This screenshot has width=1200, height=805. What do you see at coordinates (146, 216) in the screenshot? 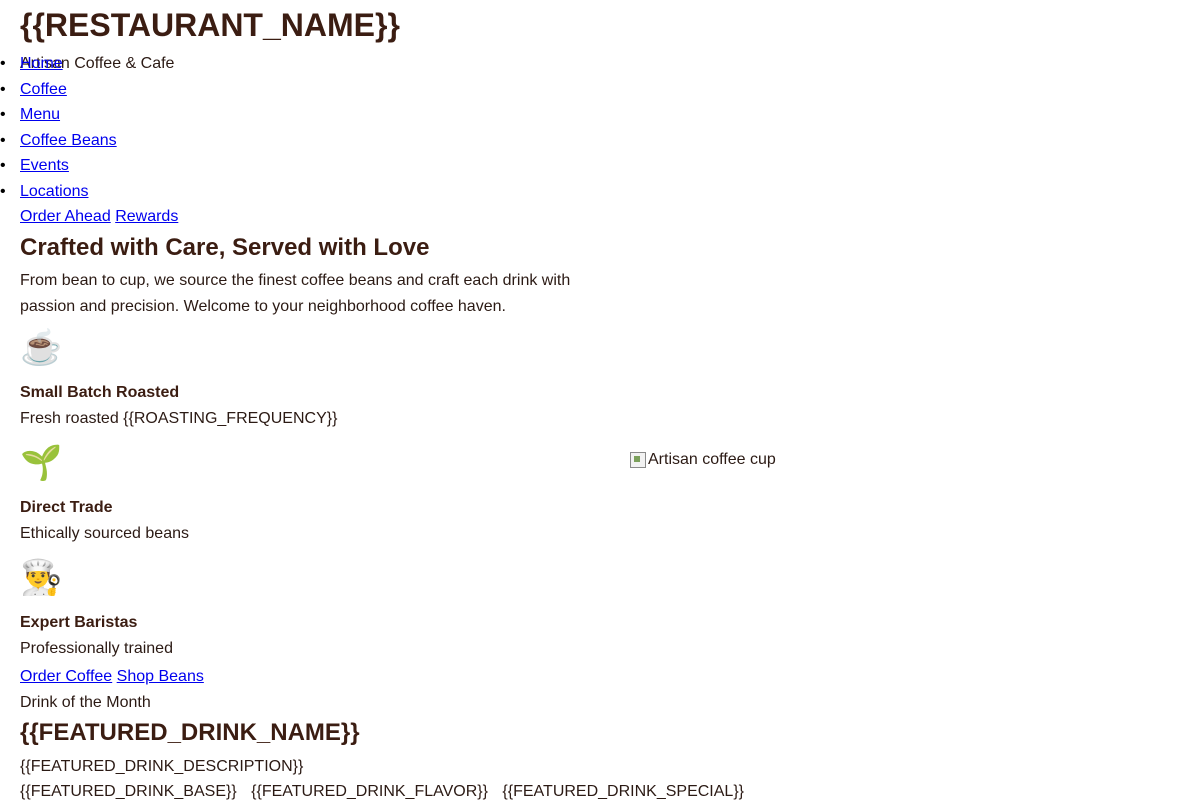
I see `rewards-link: Rewards` at bounding box center [146, 216].